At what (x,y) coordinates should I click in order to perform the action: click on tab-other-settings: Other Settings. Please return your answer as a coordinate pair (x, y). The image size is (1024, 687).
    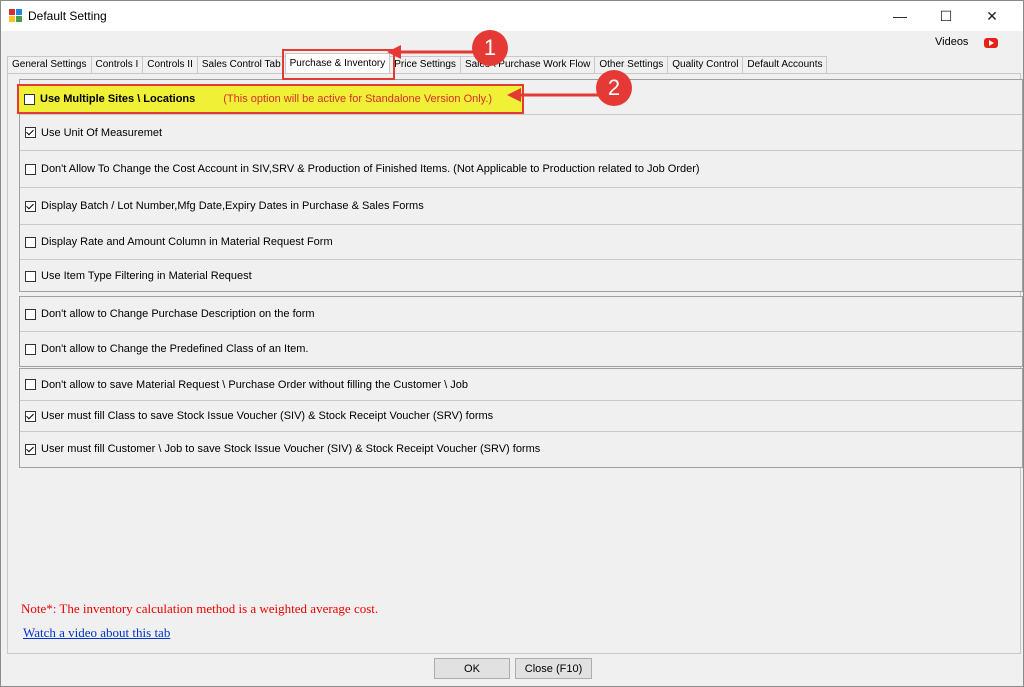
    Looking at the image, I should click on (631, 64).